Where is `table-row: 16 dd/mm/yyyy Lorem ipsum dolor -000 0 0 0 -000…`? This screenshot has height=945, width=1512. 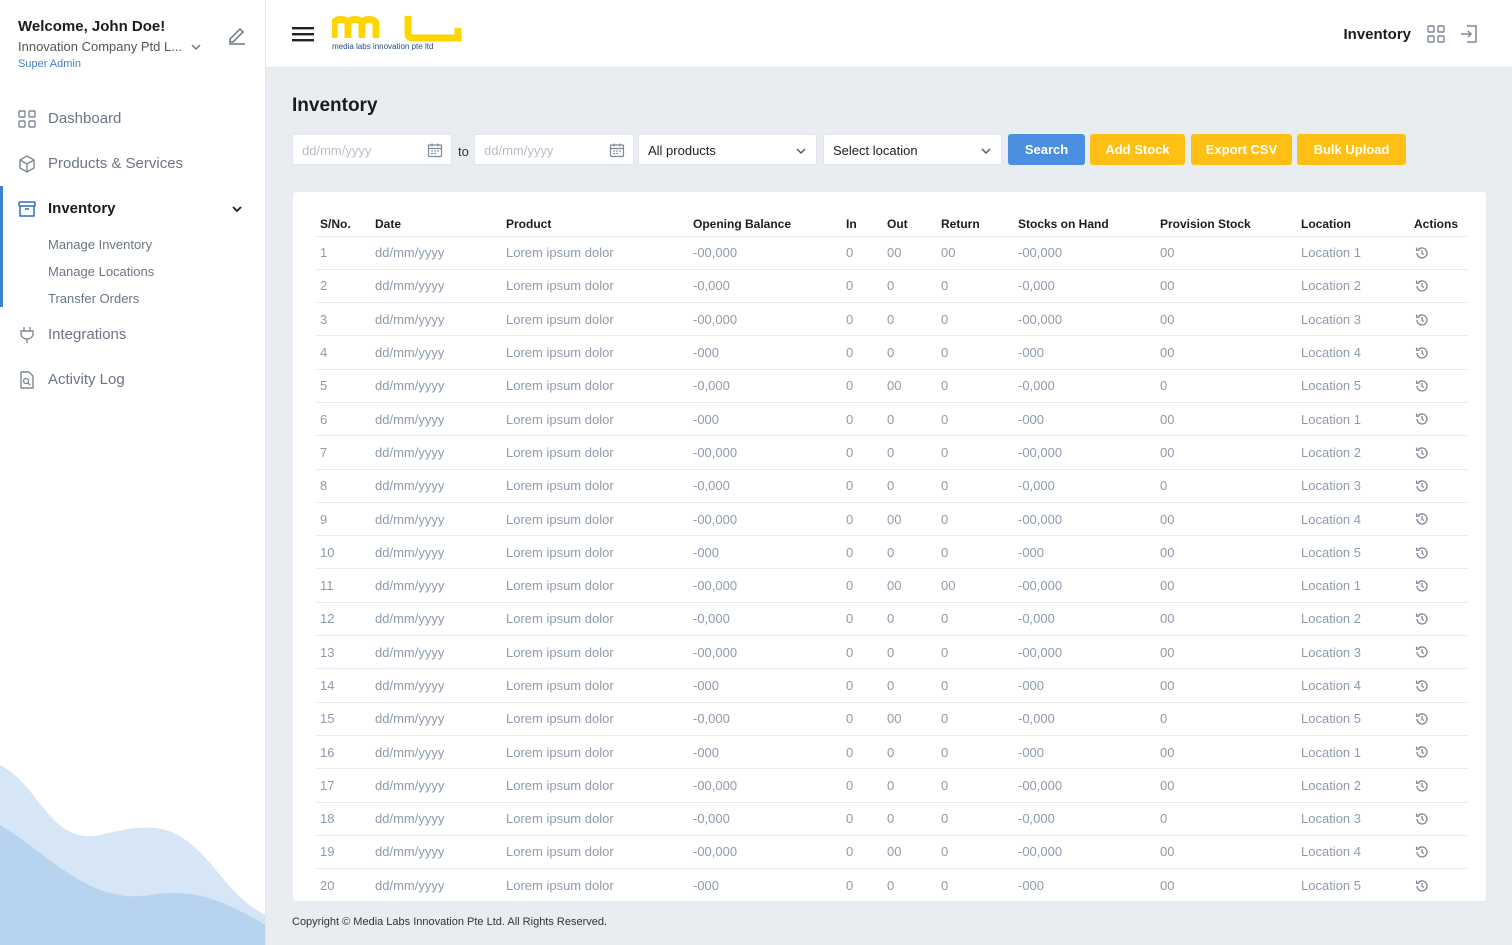
table-row: 16 dd/mm/yyyy Lorem ipsum dolor -000 0 0 0 -000… is located at coordinates (891, 751).